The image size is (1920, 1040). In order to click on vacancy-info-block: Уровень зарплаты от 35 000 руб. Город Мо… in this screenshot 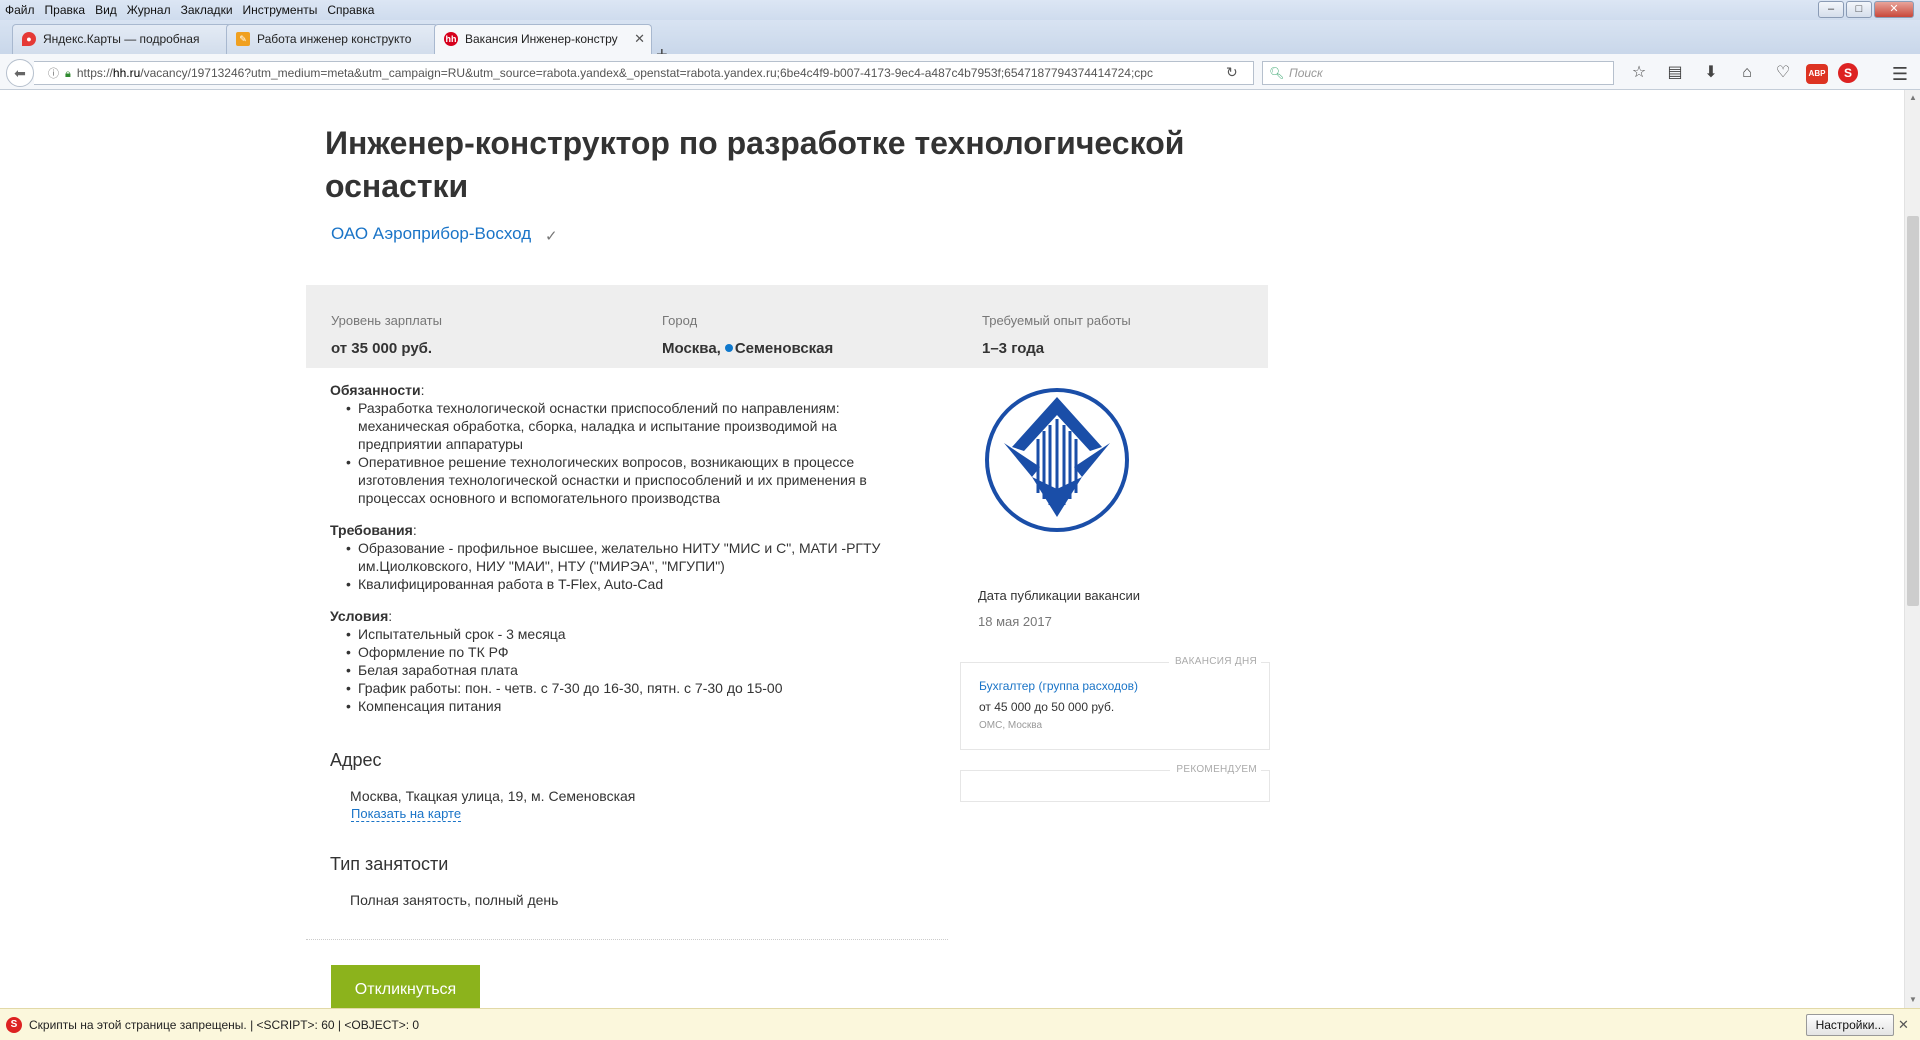, I will do `click(787, 326)`.